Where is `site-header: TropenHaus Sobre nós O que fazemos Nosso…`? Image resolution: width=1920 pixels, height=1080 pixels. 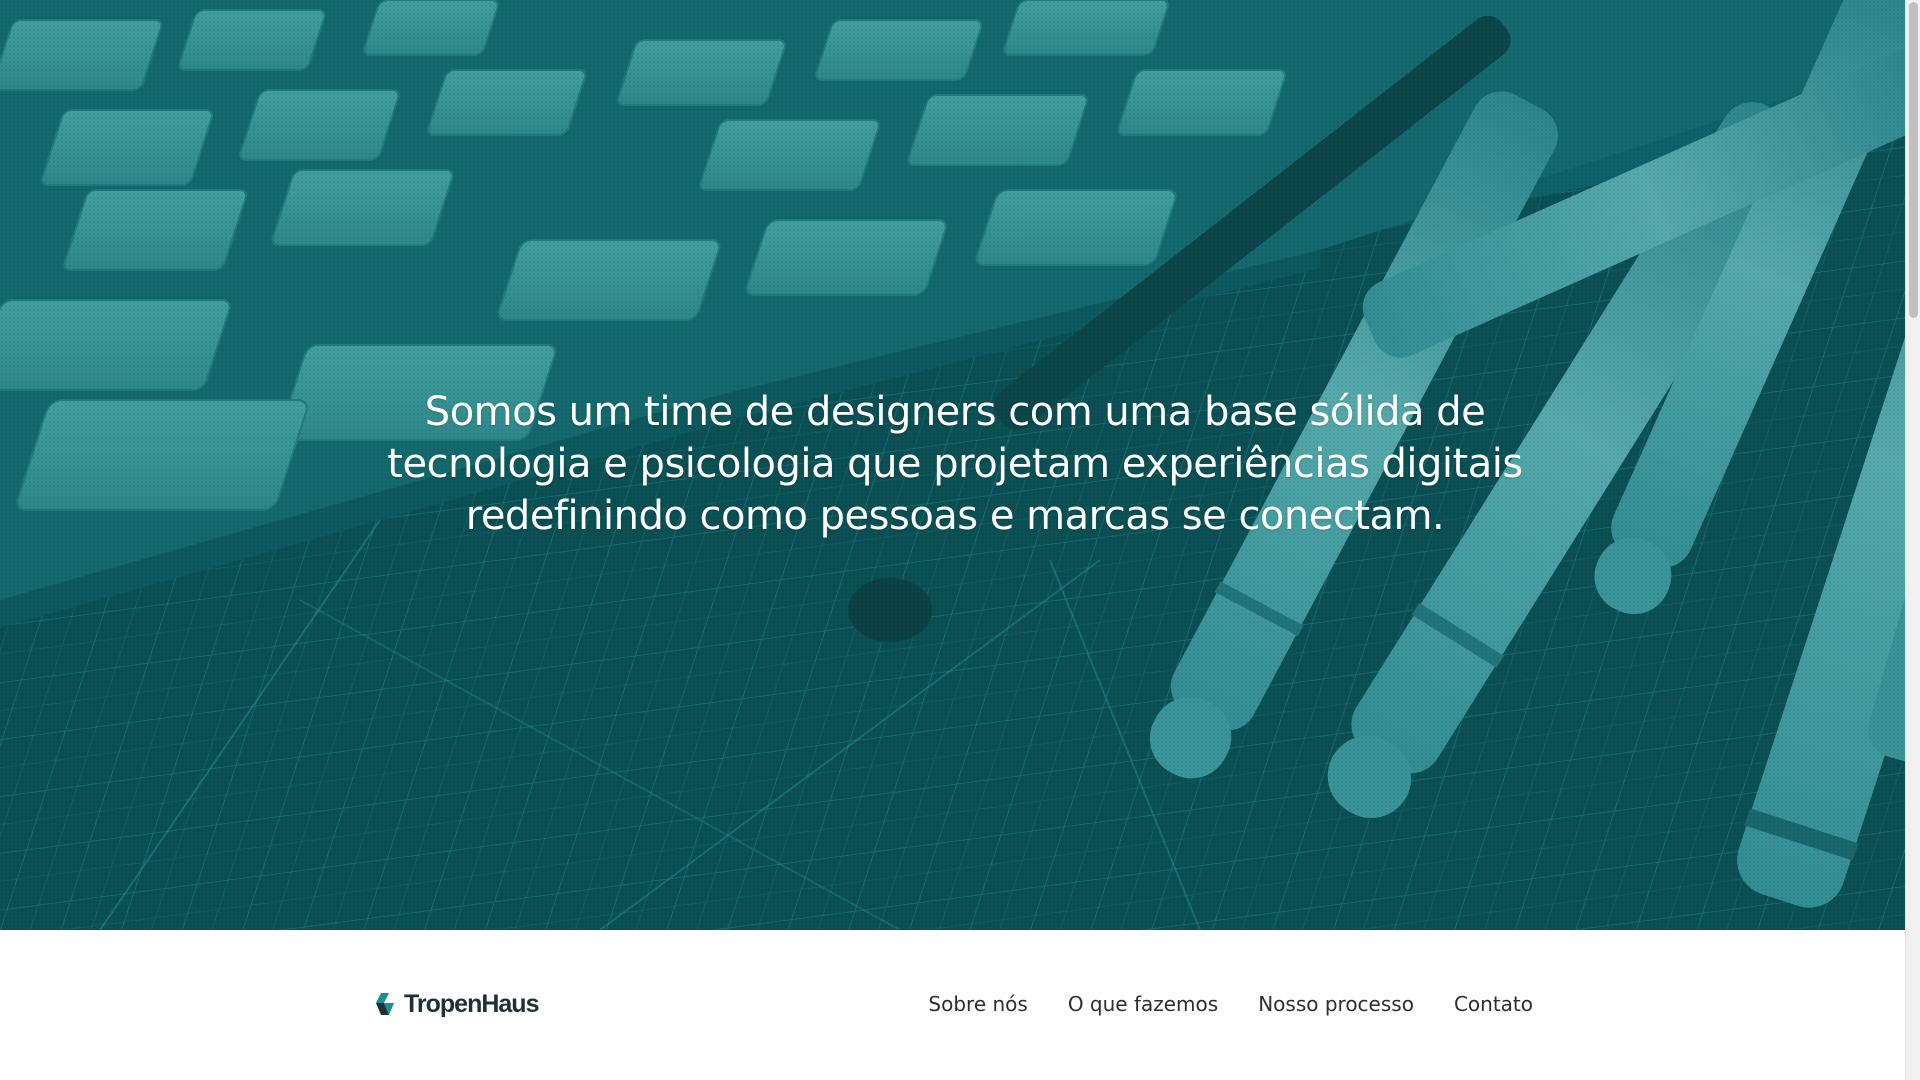 site-header: TropenHaus Sobre nós O que fazemos Nosso… is located at coordinates (952, 1005).